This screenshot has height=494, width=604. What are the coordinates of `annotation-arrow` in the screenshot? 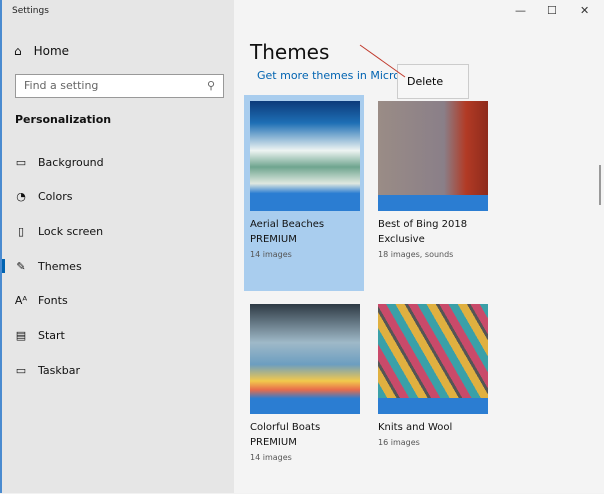 It's located at (382, 61).